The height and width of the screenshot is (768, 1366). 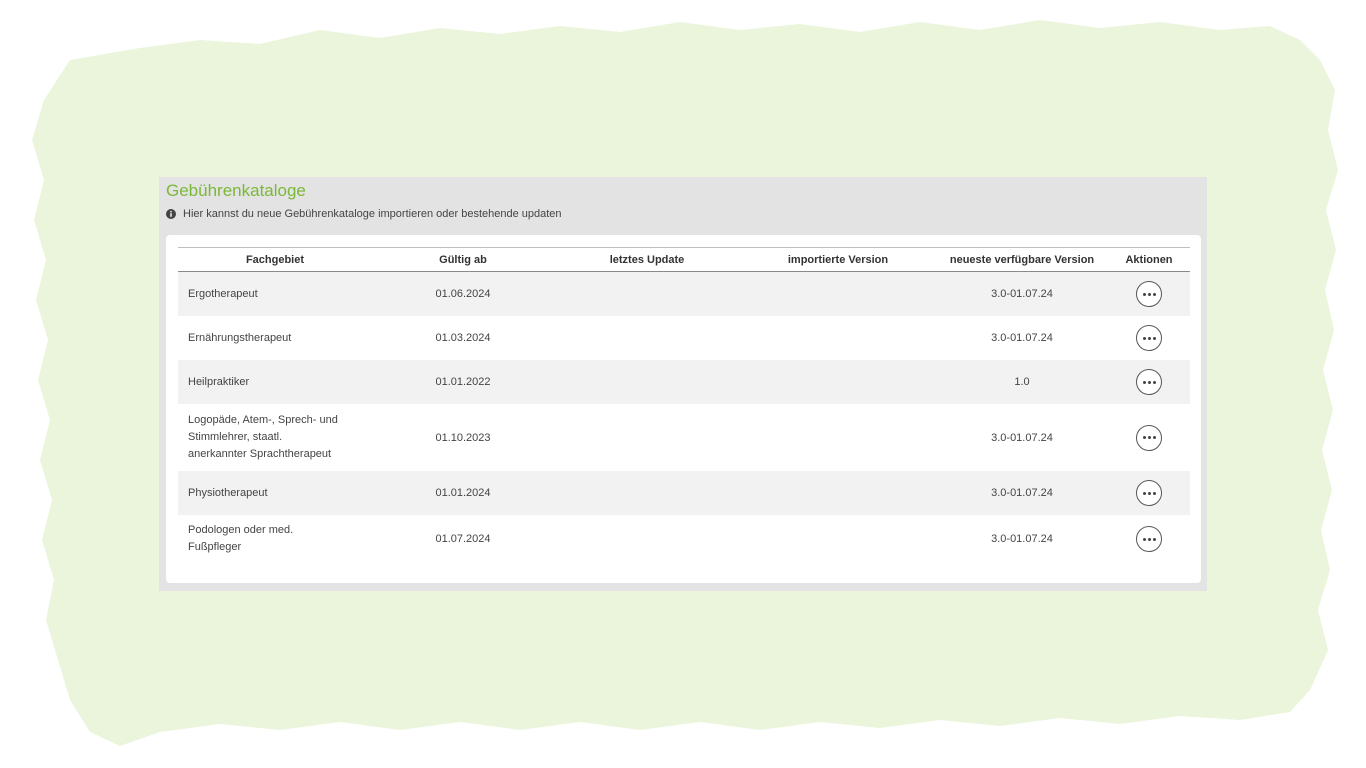 What do you see at coordinates (228, 492) in the screenshot?
I see `fachgebiet-line: Physiotherapeut` at bounding box center [228, 492].